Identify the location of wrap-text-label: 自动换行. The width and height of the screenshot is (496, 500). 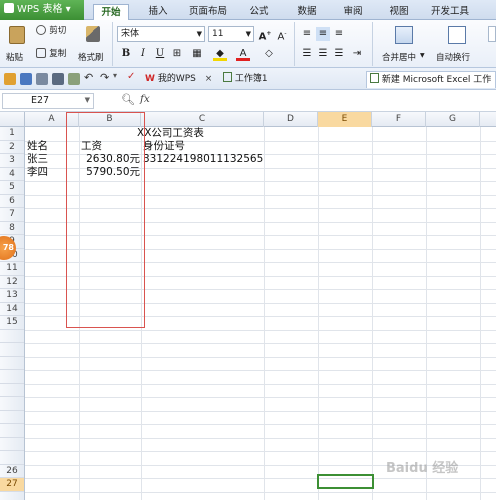
(453, 58).